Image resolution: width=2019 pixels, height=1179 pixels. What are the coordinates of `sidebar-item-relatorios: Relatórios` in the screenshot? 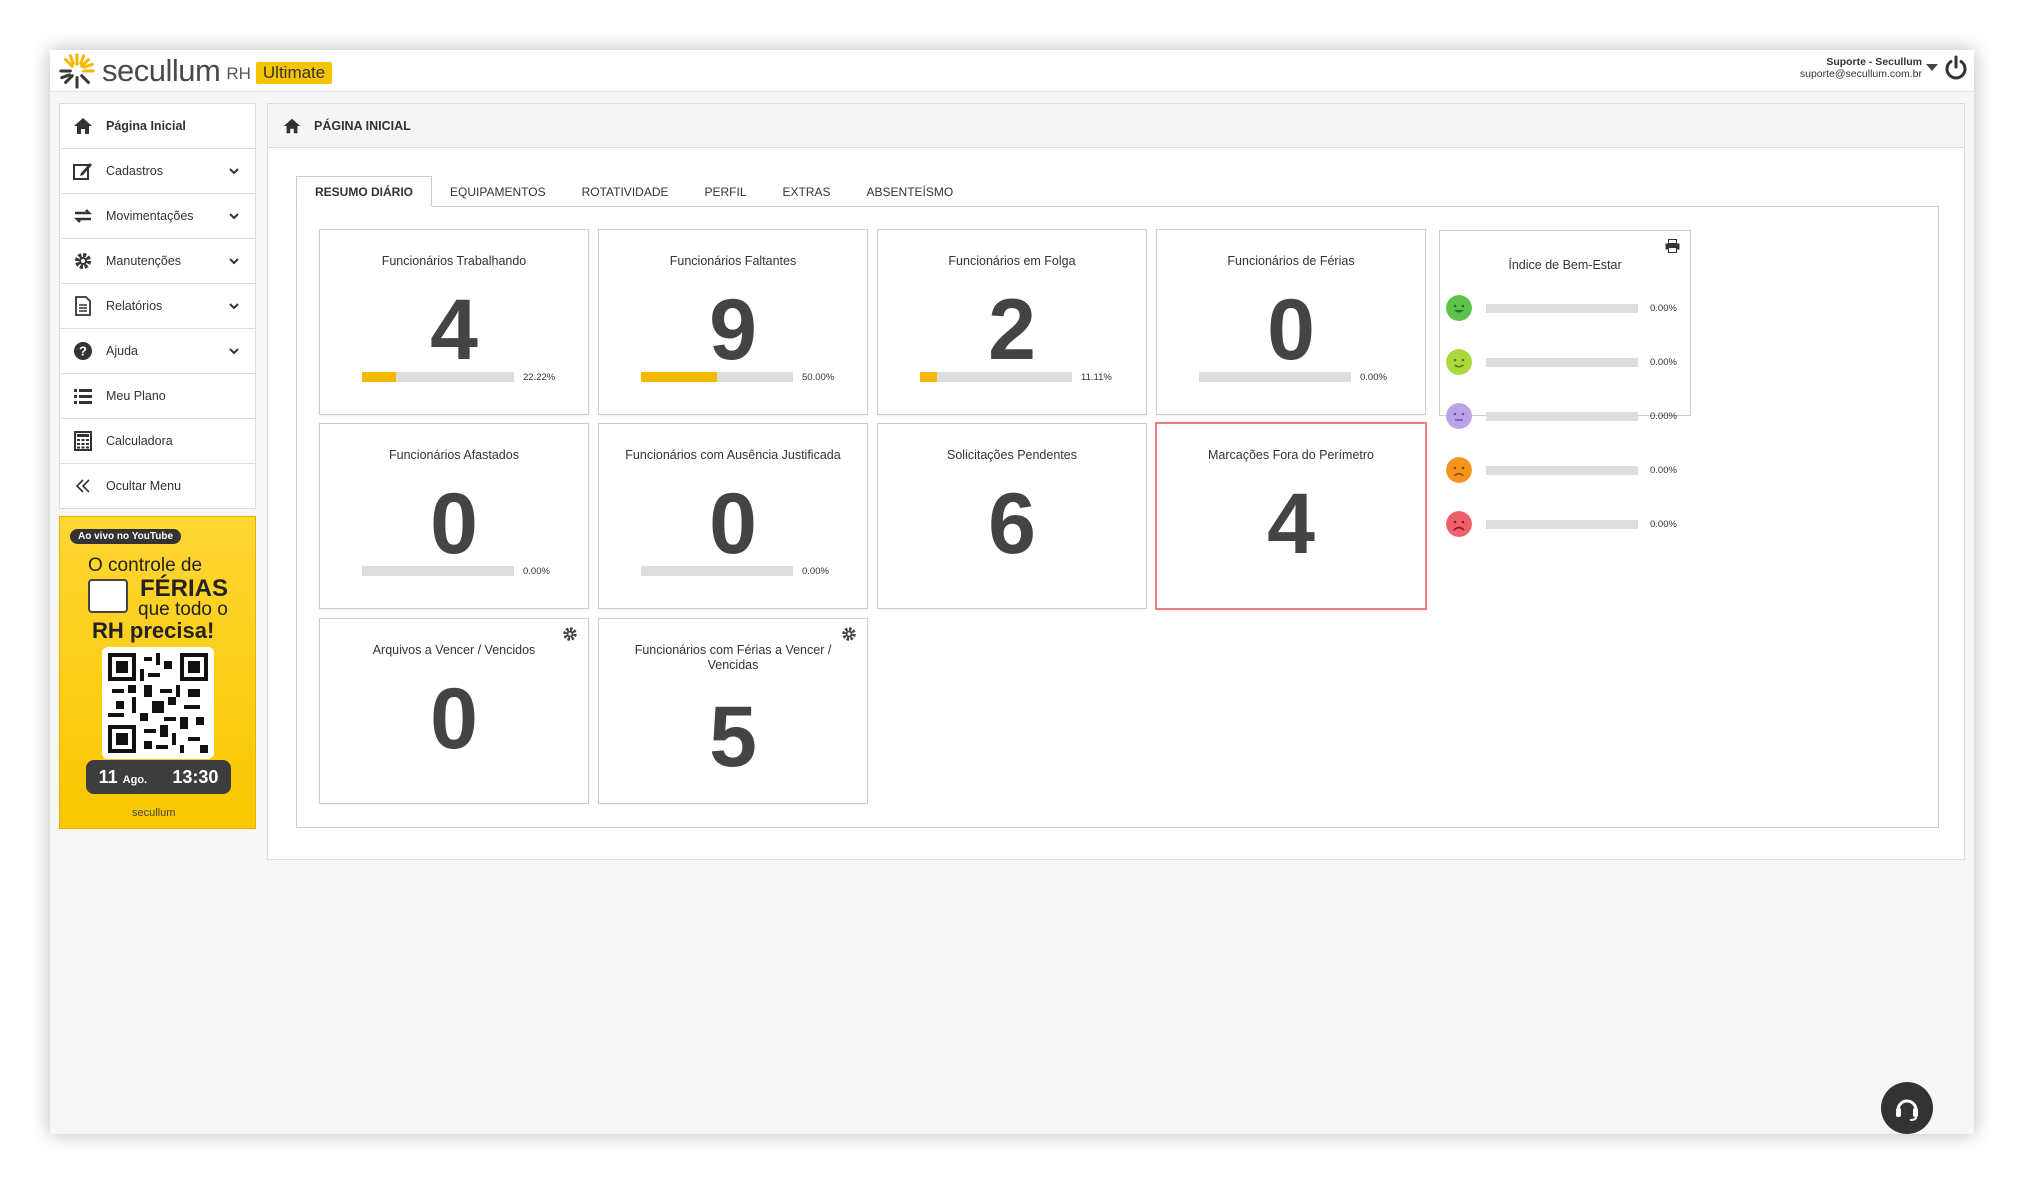 It's located at (157, 306).